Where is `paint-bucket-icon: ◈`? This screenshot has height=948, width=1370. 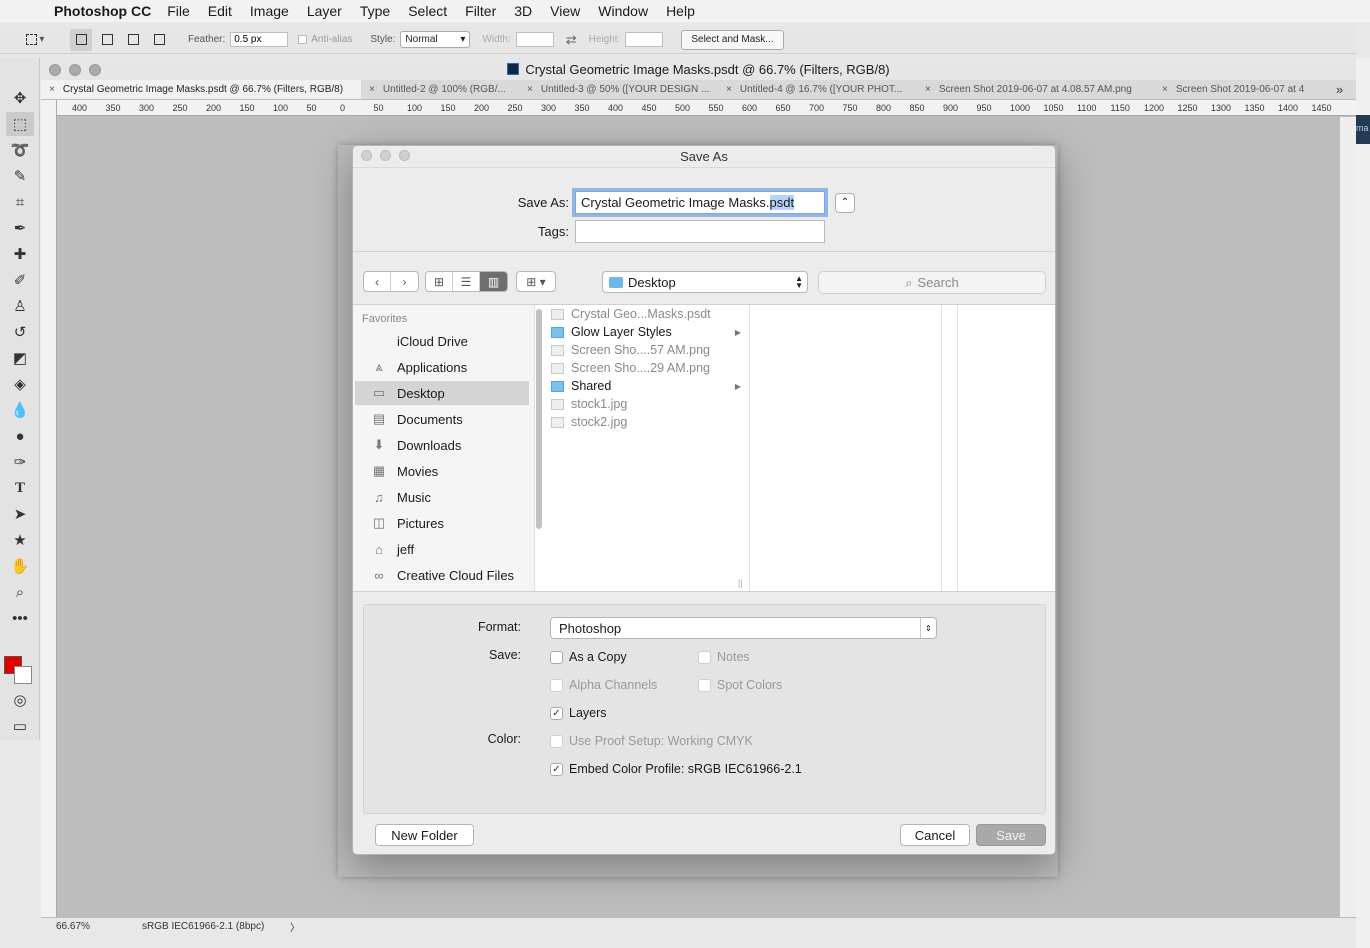
paint-bucket-icon: ◈ is located at coordinates (20, 384).